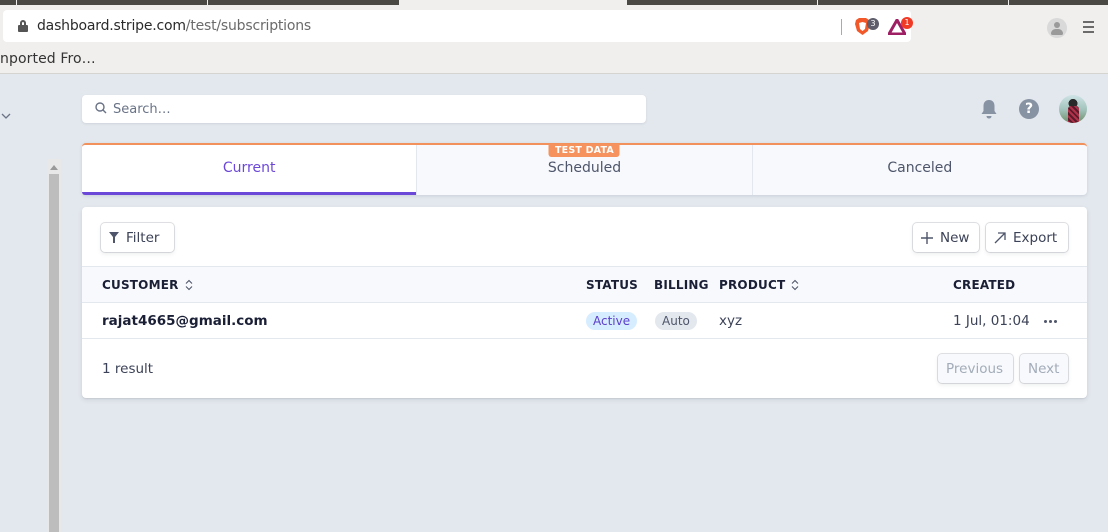  Describe the element at coordinates (185, 321) in the screenshot. I see `customer-email: rajat4665@gmail.com` at that location.